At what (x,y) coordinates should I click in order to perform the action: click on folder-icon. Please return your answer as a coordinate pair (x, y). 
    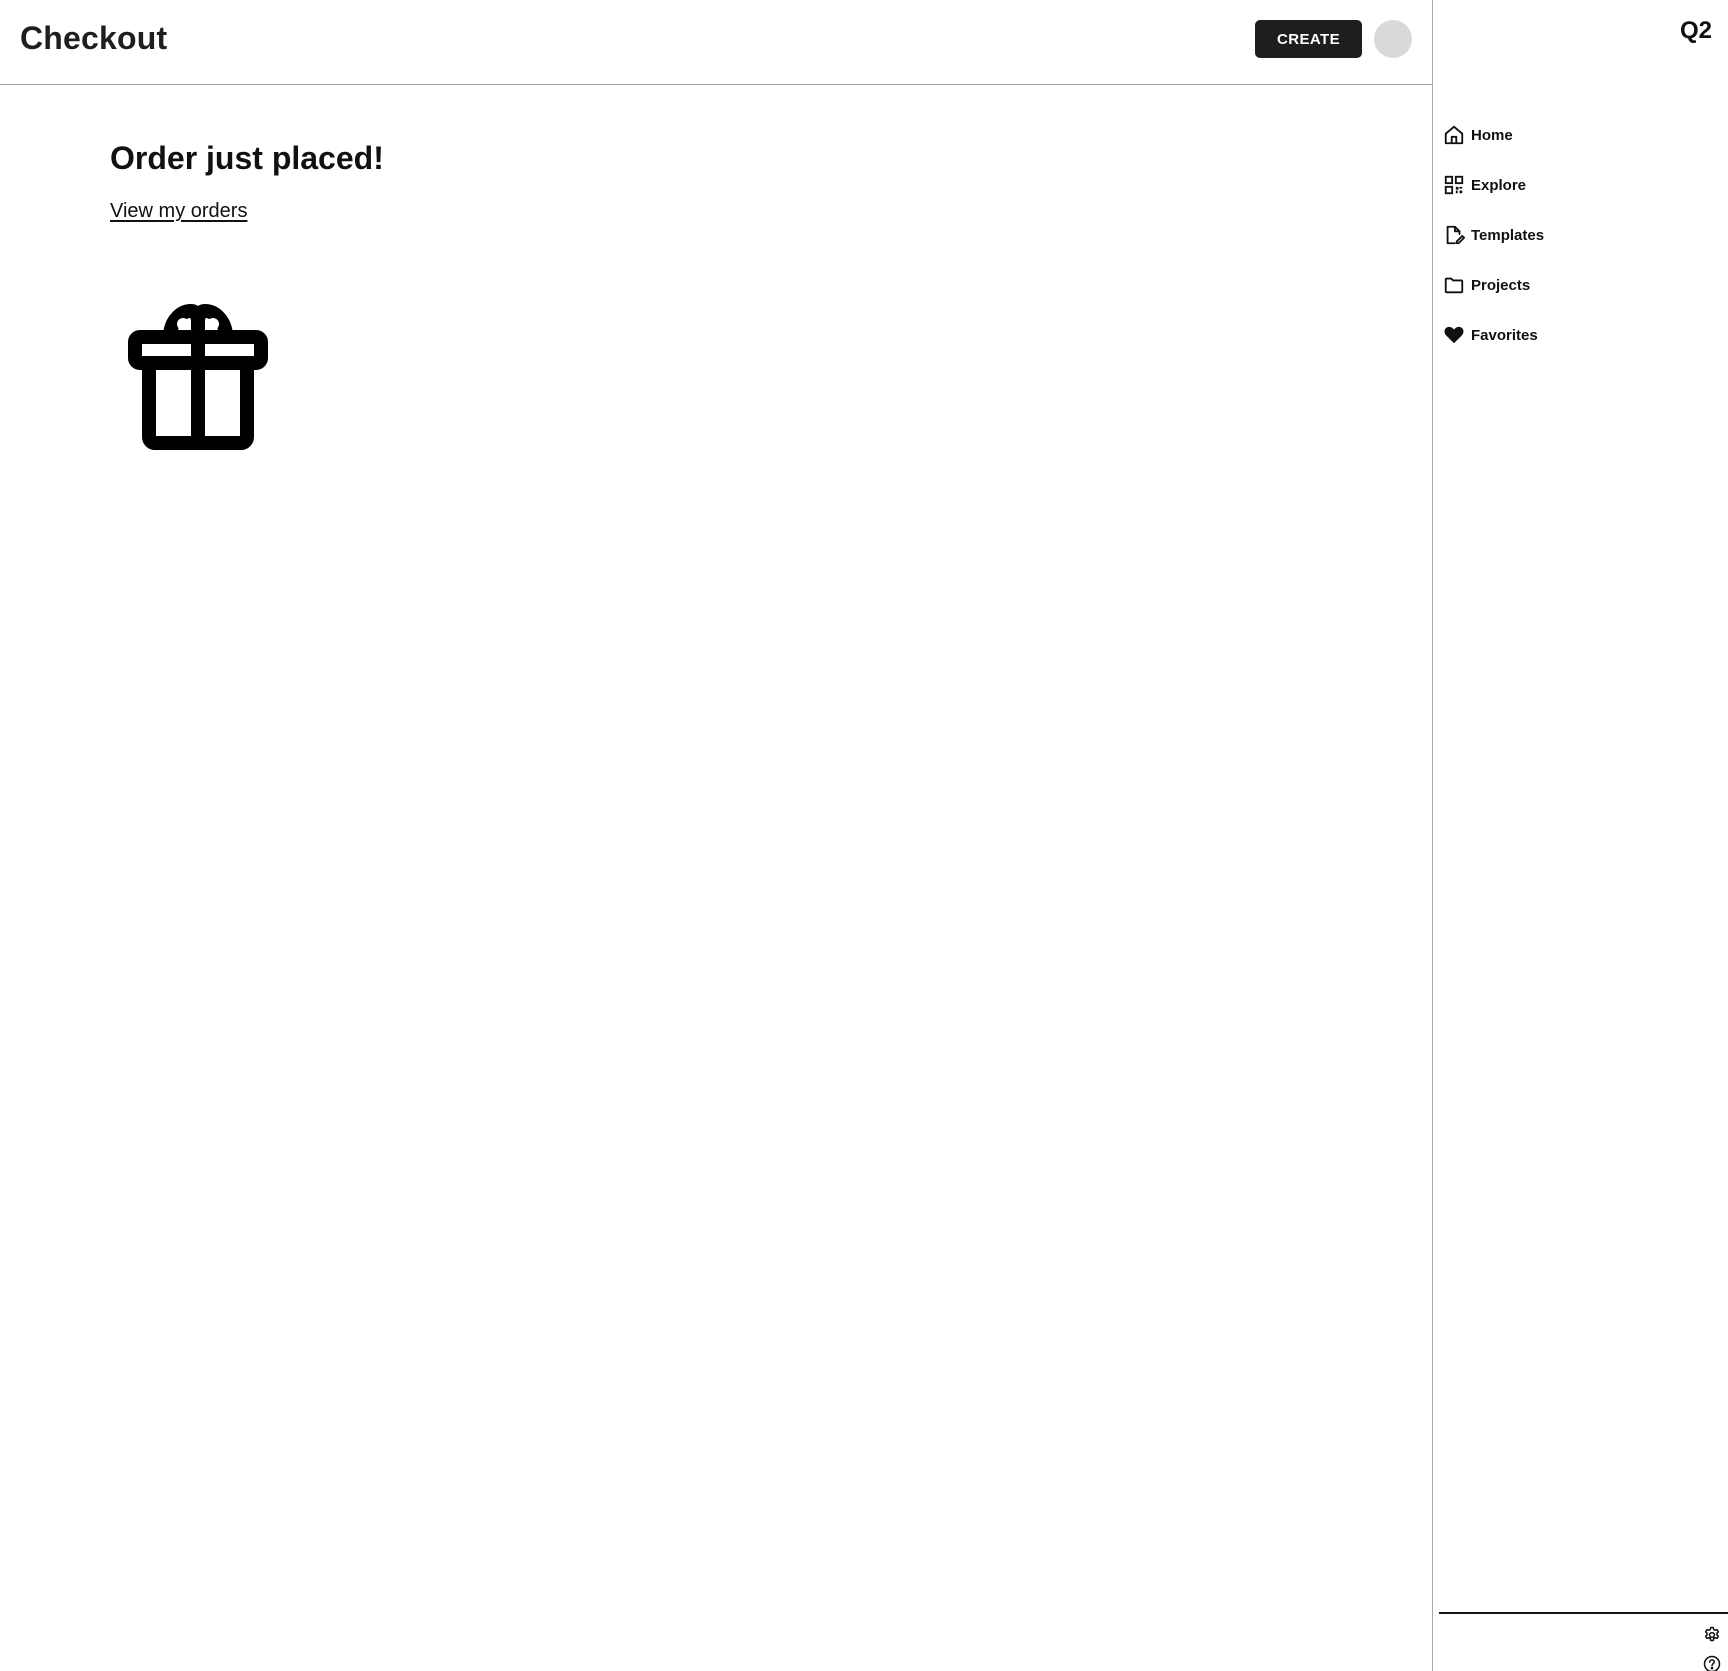
    Looking at the image, I should click on (1454, 285).